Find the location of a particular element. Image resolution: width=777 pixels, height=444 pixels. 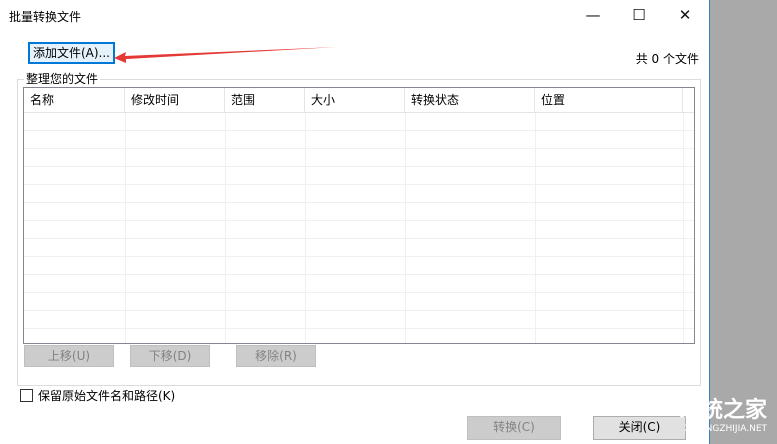

move-up-button: 上移(U) is located at coordinates (69, 356).